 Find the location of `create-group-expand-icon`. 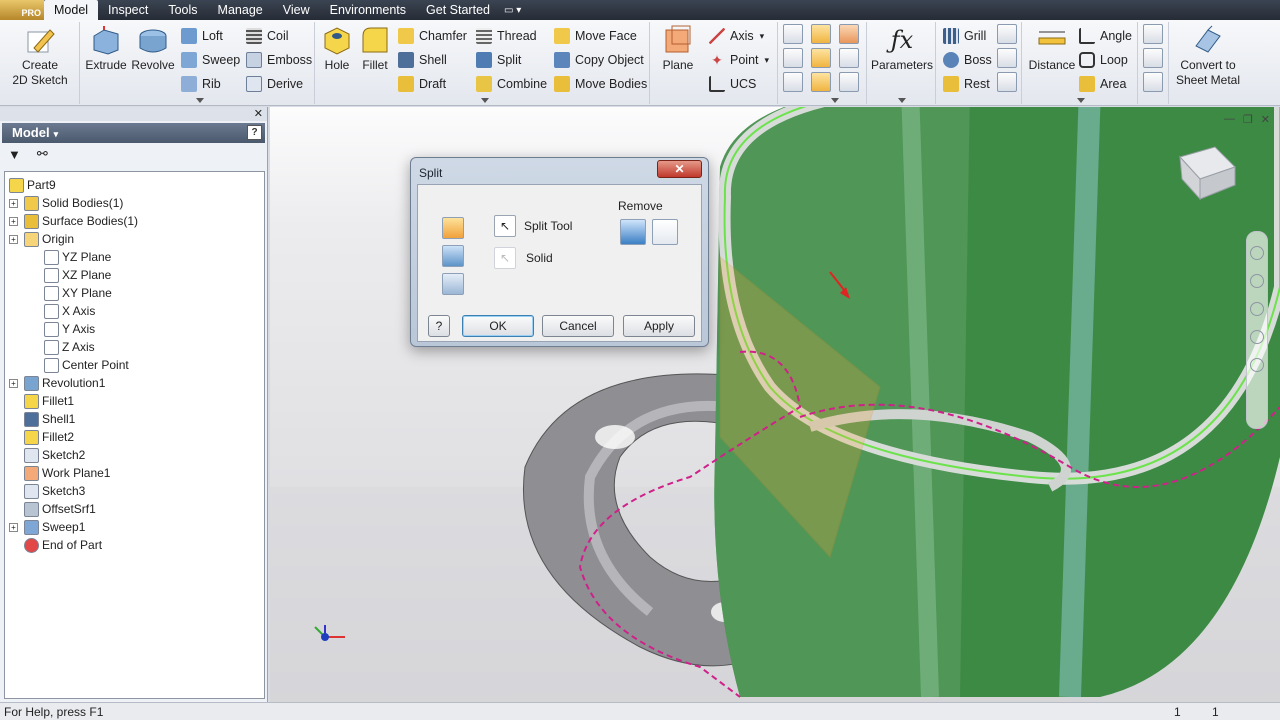

create-group-expand-icon is located at coordinates (200, 100).